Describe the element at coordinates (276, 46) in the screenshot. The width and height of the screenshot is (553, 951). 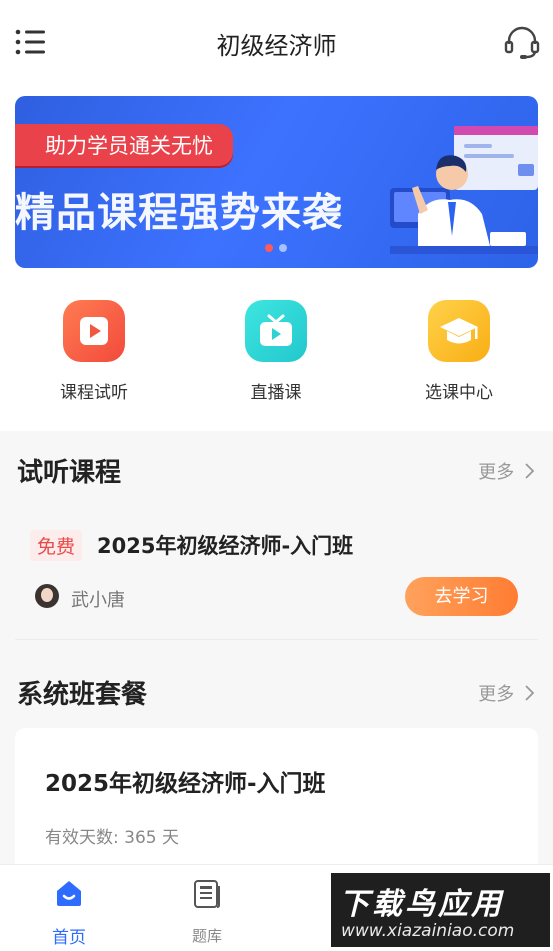
I see `page-title: 初级经济师` at that location.